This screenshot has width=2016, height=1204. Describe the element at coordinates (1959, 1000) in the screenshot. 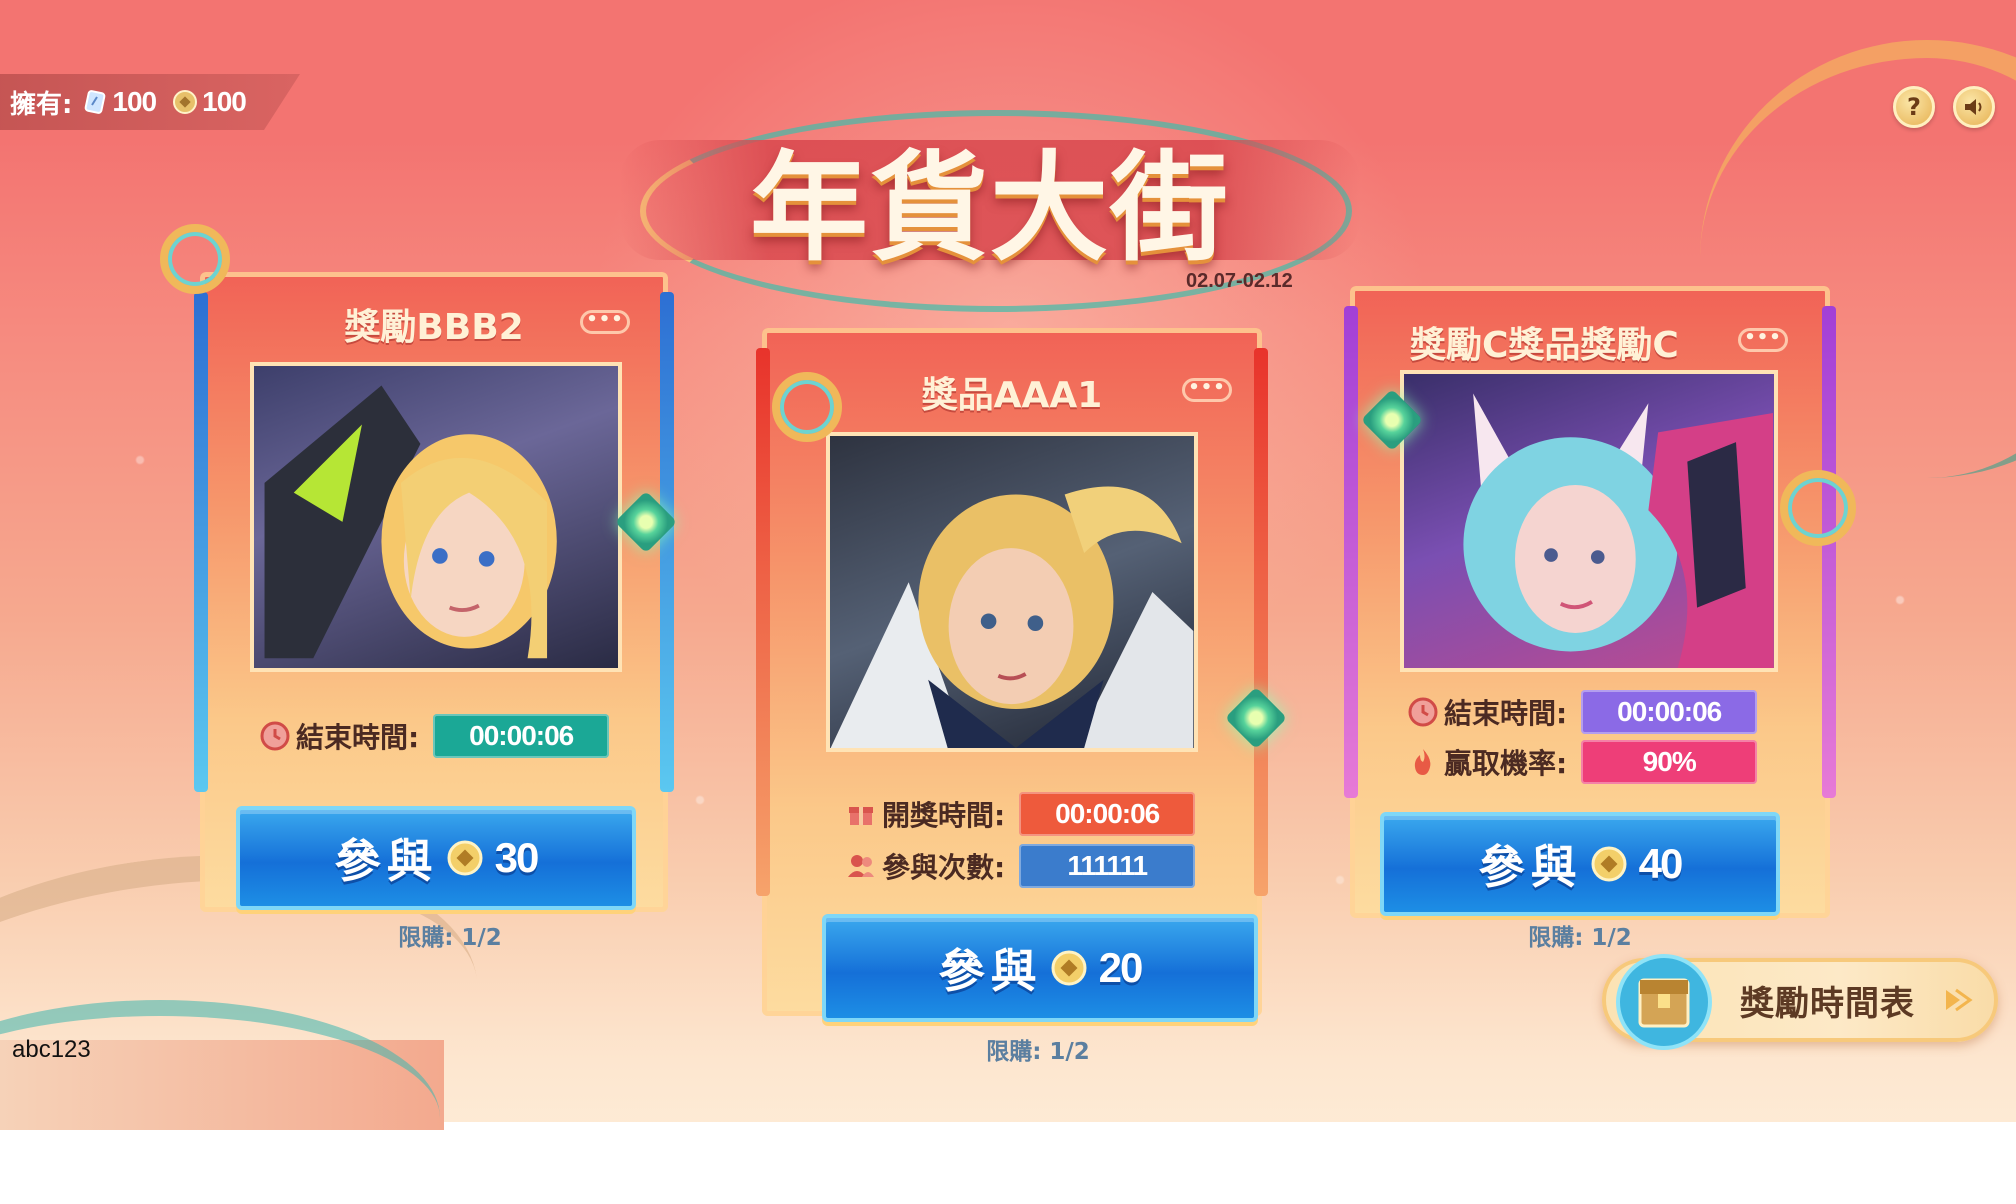

I see `arrow-right-icon` at that location.